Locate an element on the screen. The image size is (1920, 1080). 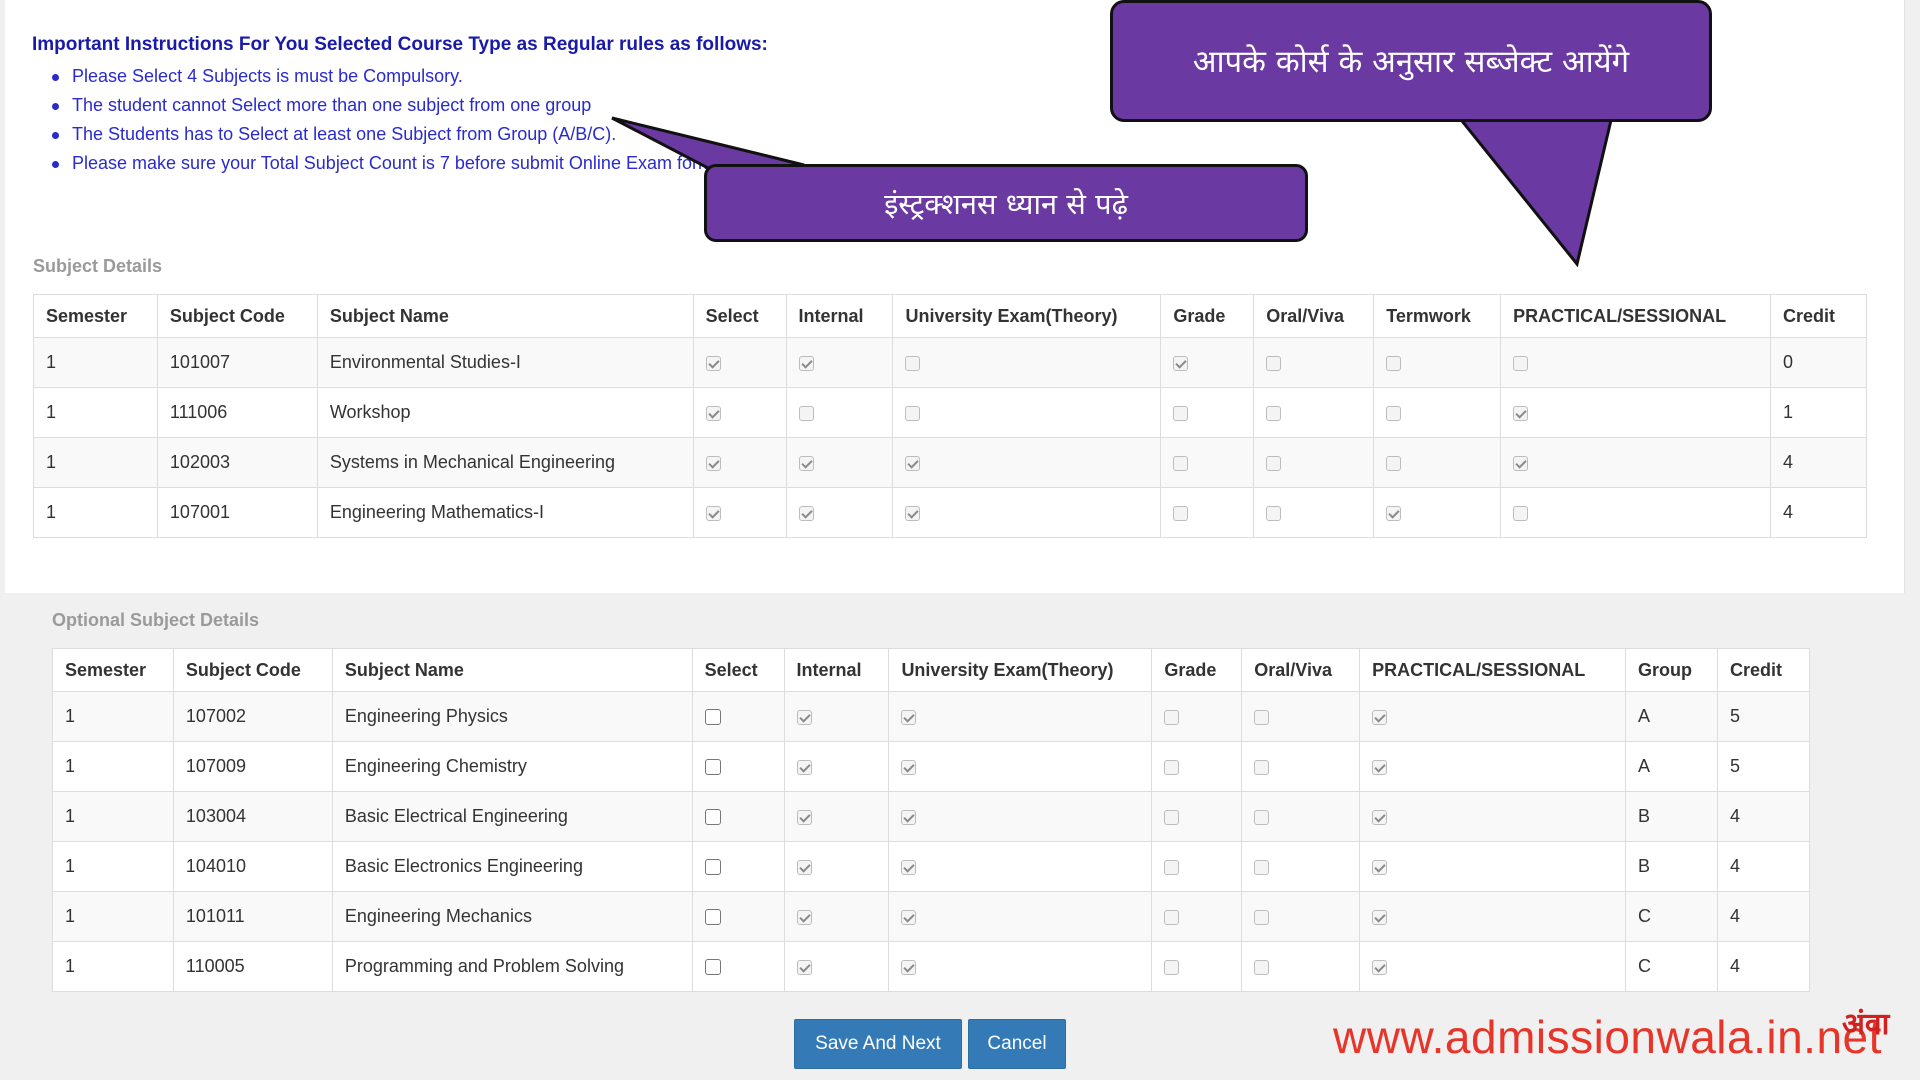
arrow-pointer-shape is located at coordinates (708, 143).